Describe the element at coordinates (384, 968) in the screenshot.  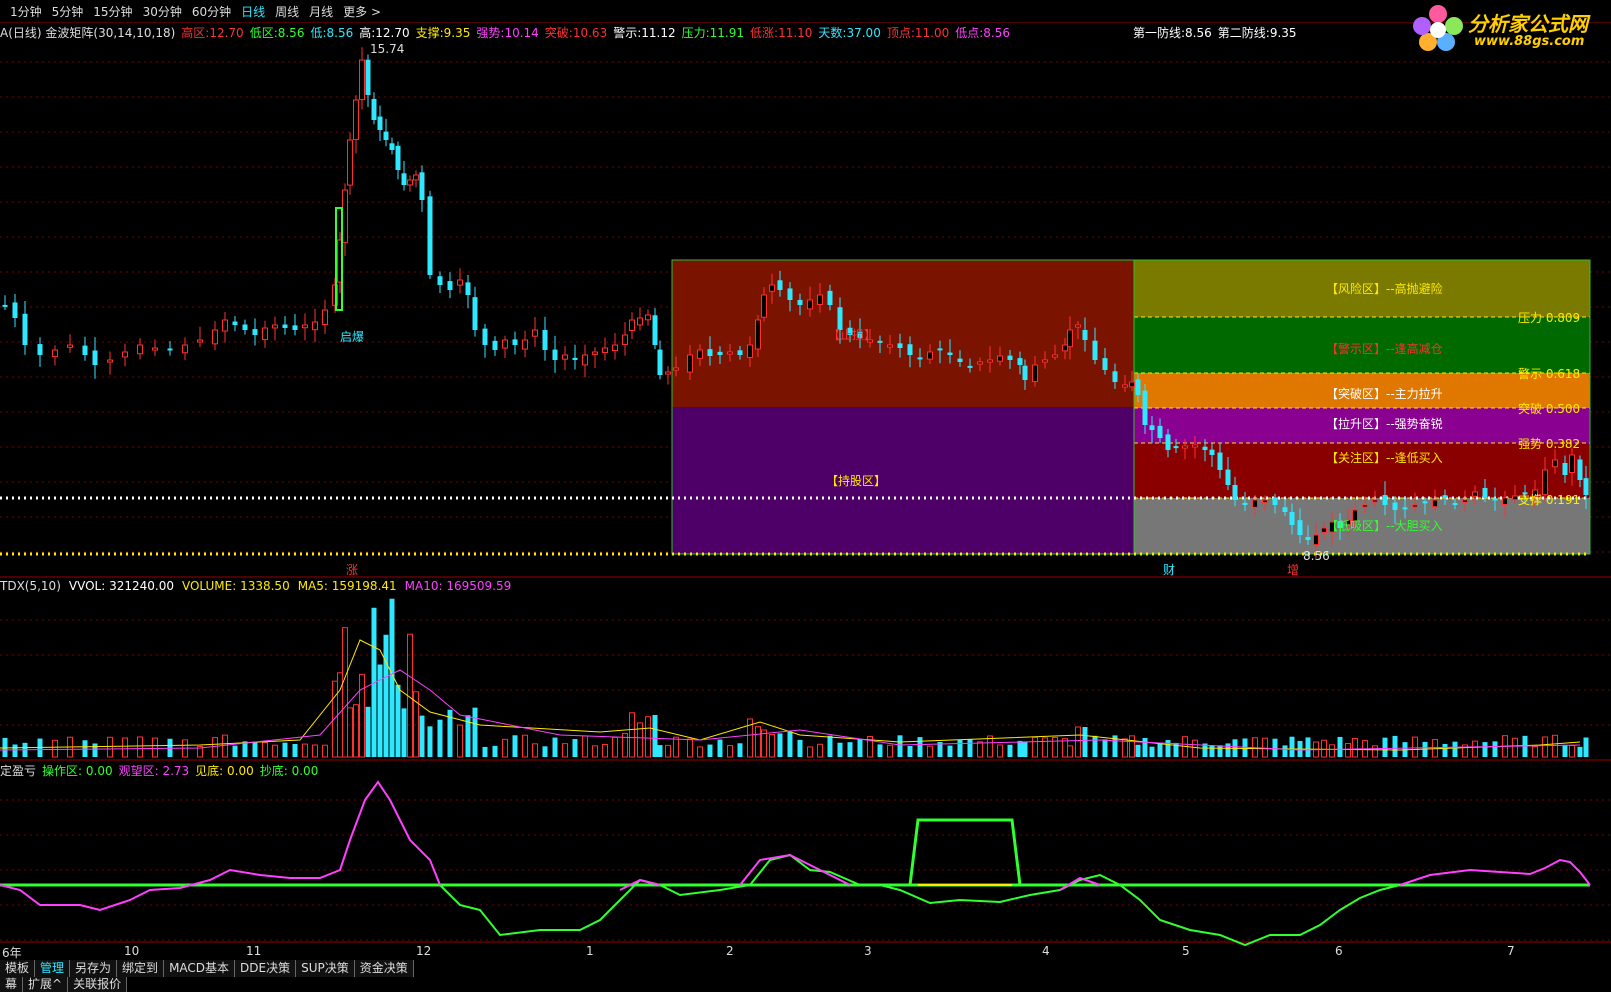
I see `bottom-tab: 资金决策` at that location.